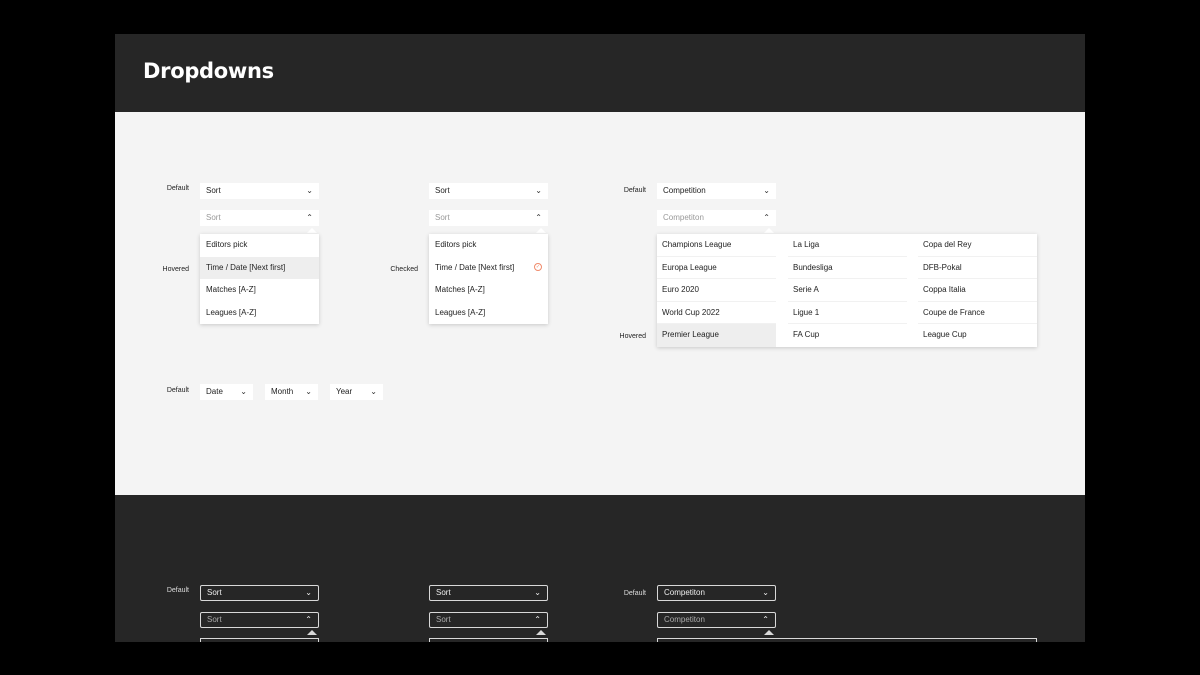 Image resolution: width=1200 pixels, height=675 pixels. What do you see at coordinates (475, 267) in the screenshot?
I see `menu-item-label: Time / Date [Next first]` at bounding box center [475, 267].